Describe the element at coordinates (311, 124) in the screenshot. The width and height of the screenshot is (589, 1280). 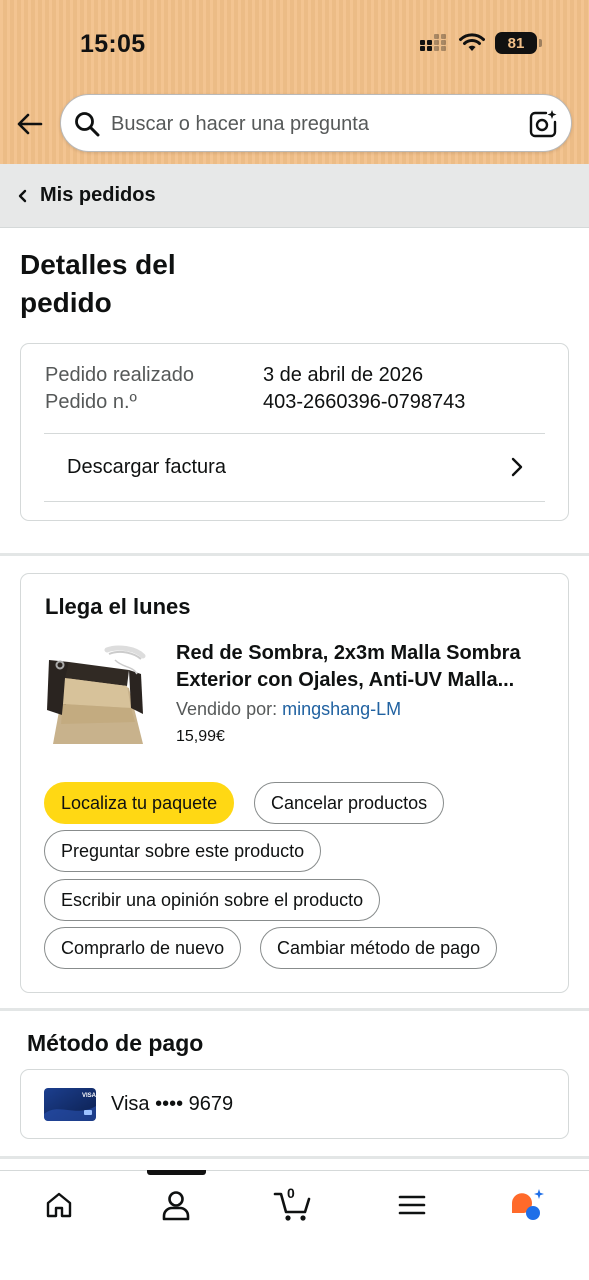
I see `search-input` at that location.